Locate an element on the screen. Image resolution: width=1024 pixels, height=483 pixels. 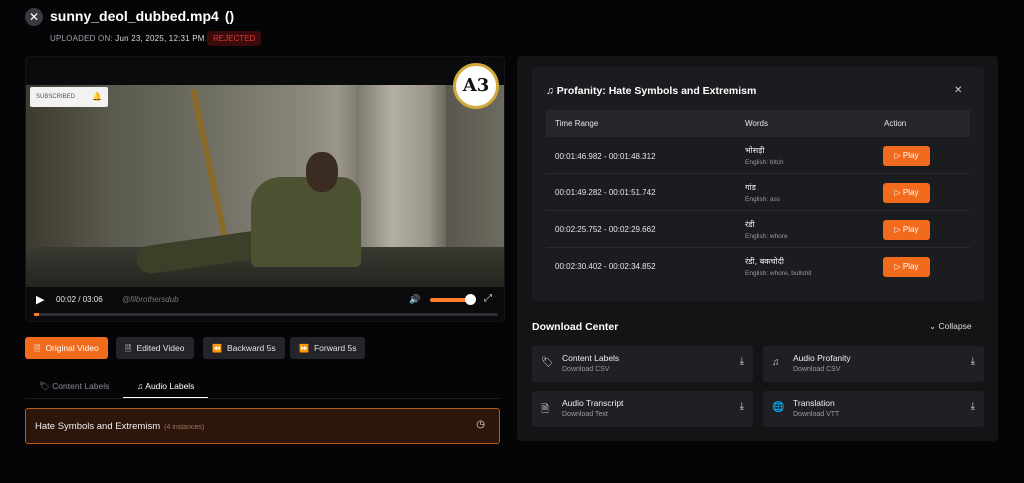
original-video-button: 🗎 Original Video is located at coordinates (66, 348).